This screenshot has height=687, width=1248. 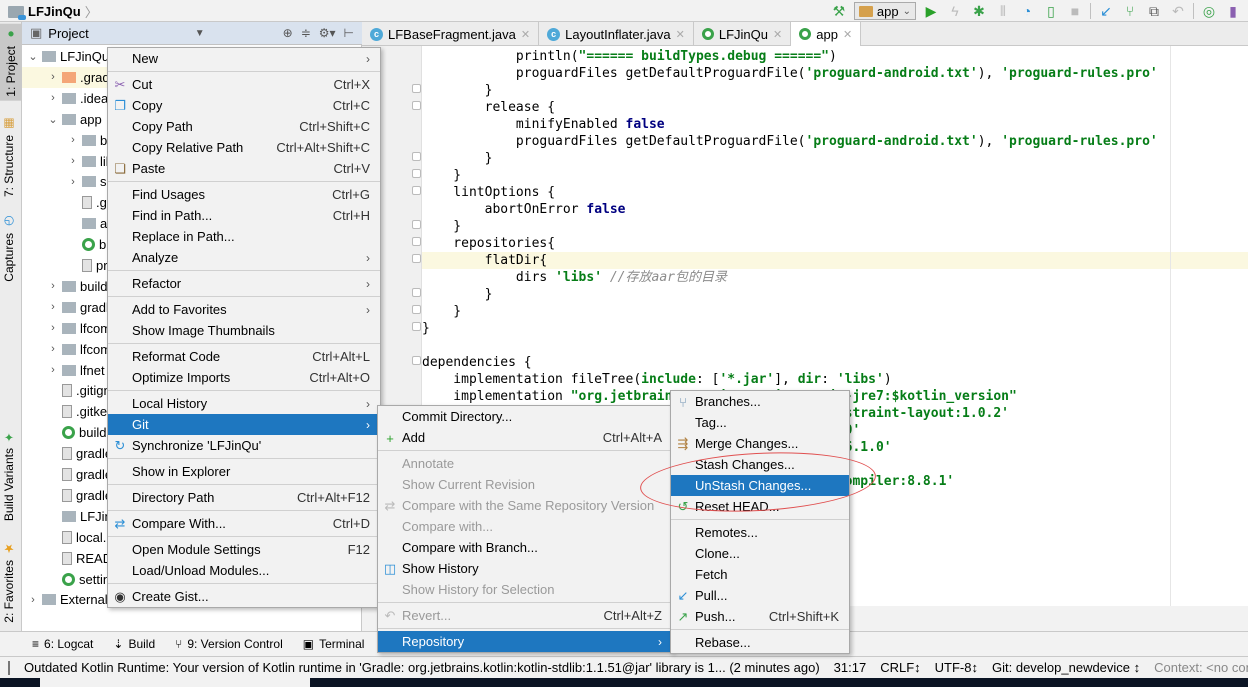 What do you see at coordinates (955, 11) in the screenshot?
I see `apply-changes-icon: ϟ` at bounding box center [955, 11].